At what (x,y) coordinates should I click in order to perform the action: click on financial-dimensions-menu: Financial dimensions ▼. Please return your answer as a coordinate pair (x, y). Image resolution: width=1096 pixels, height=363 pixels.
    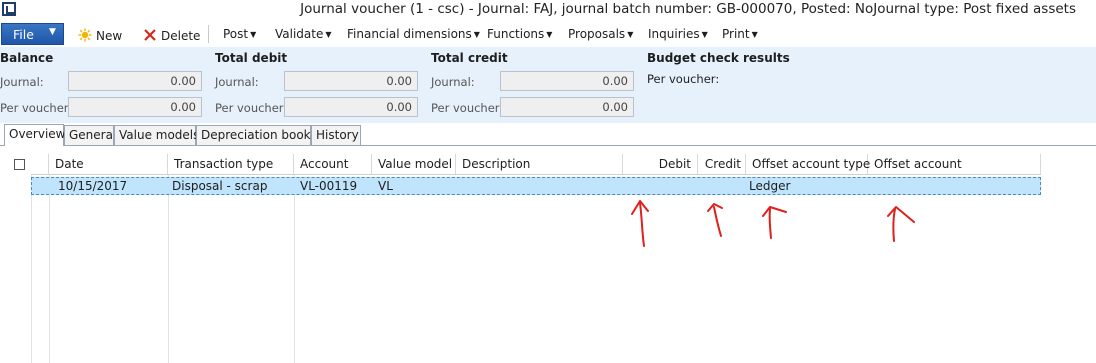
    Looking at the image, I should click on (413, 35).